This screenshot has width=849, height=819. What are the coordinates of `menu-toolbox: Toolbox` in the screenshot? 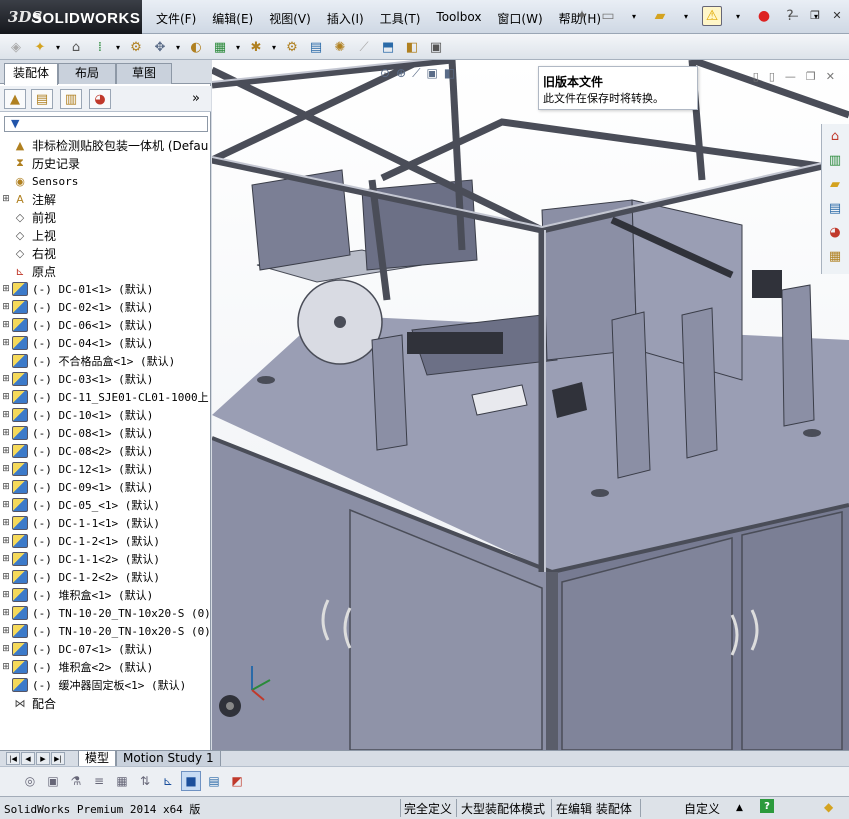 It's located at (458, 18).